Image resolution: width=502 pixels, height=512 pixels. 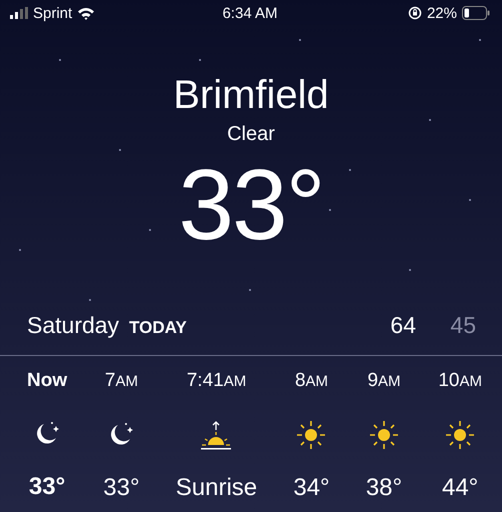 What do you see at coordinates (121, 381) in the screenshot?
I see `hour-label: 7AM` at bounding box center [121, 381].